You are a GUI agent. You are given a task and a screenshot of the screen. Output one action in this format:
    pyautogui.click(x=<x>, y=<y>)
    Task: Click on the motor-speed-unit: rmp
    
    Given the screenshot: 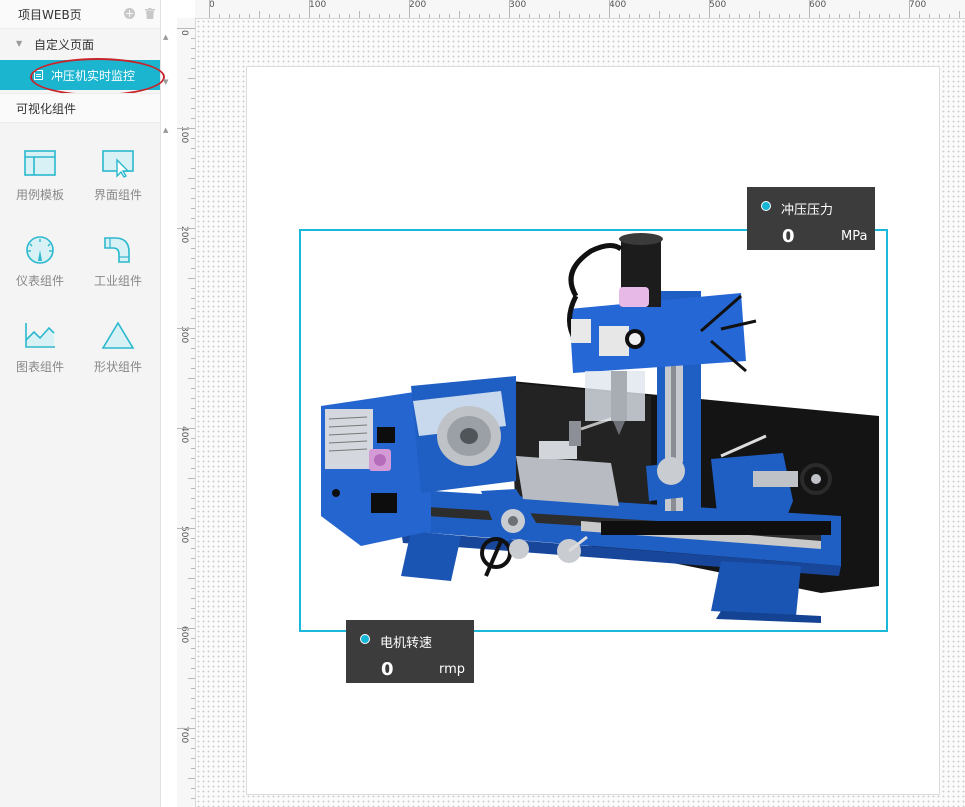 What is the action you would take?
    pyautogui.click(x=452, y=669)
    